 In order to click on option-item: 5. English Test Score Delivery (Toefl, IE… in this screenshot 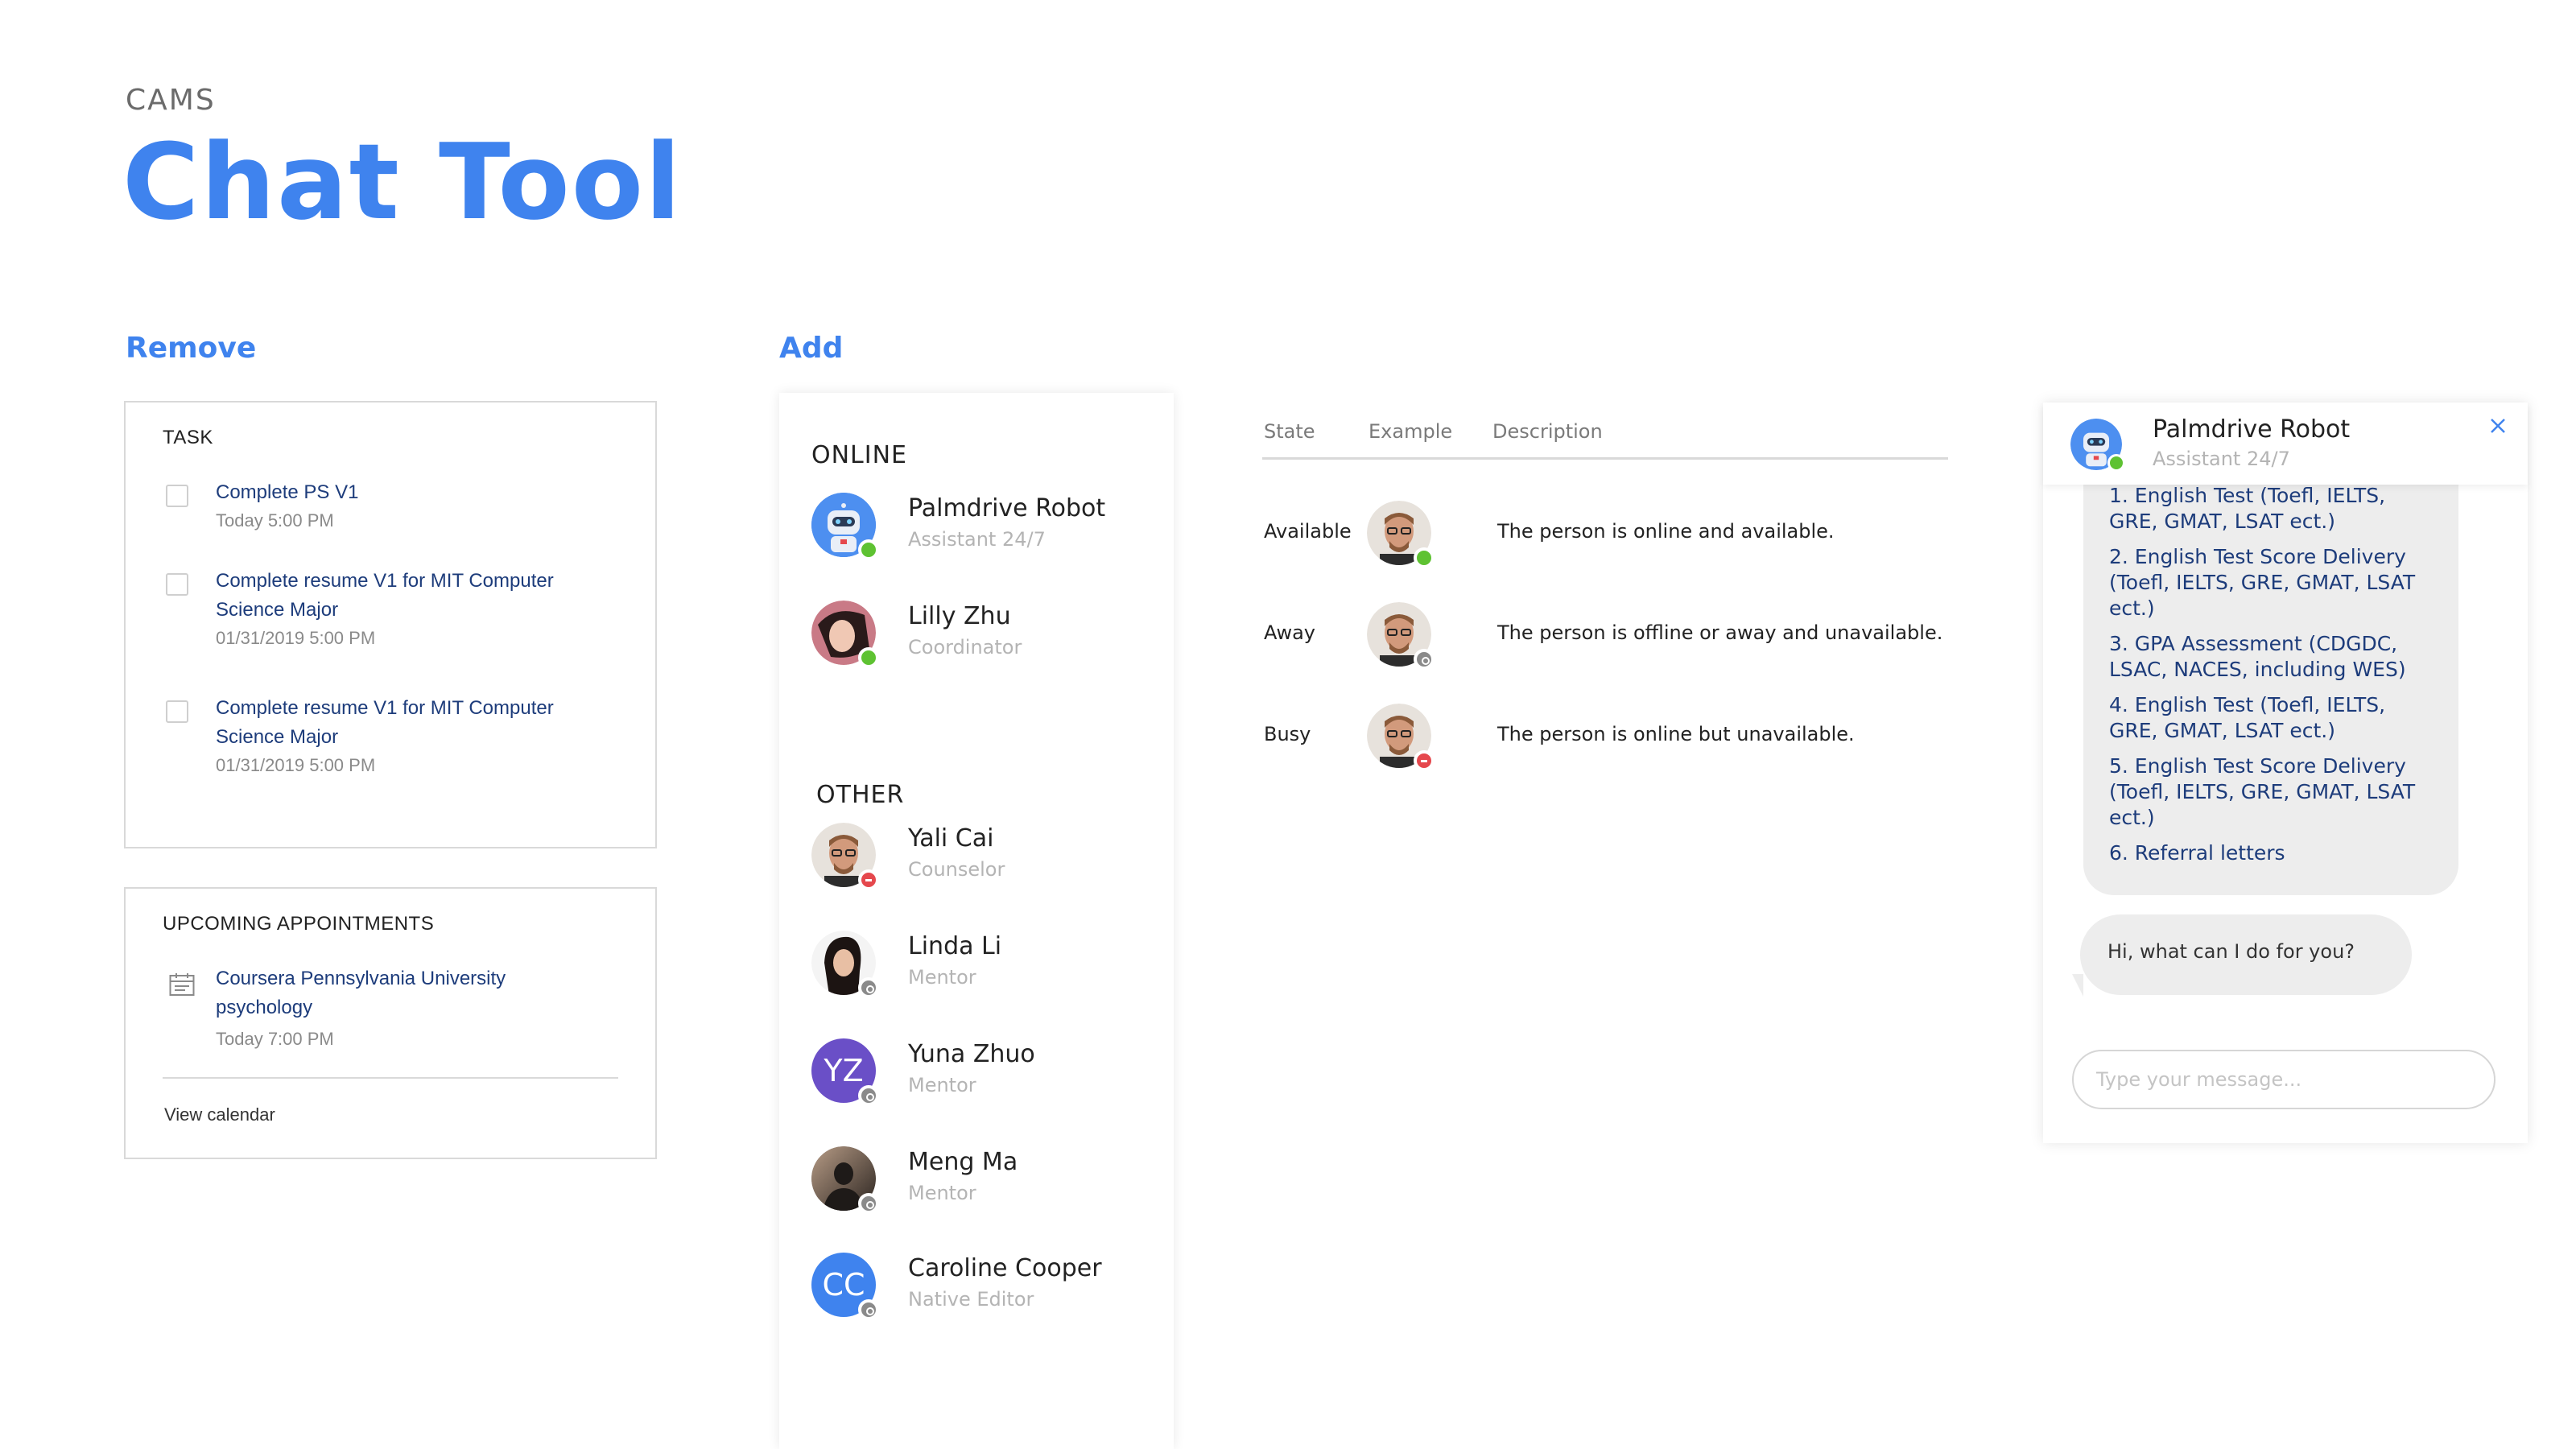, I will do `click(2278, 792)`.